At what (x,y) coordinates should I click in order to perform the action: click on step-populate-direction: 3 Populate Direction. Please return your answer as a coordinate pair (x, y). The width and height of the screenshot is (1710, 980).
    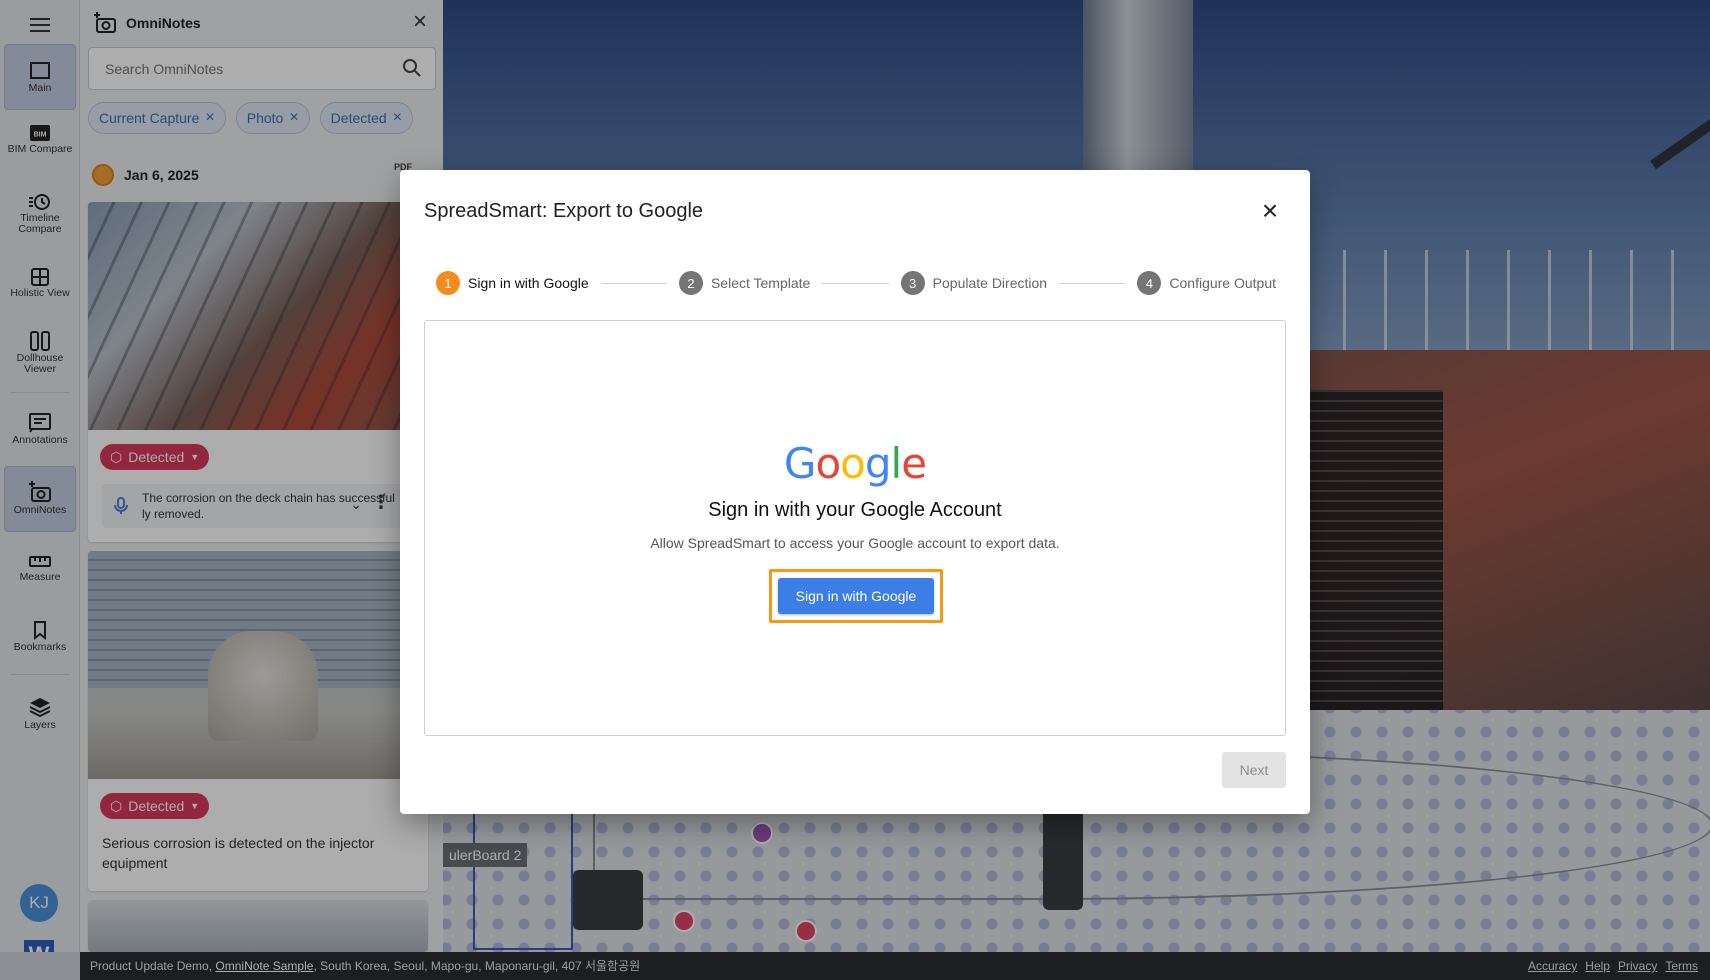
    Looking at the image, I should click on (974, 283).